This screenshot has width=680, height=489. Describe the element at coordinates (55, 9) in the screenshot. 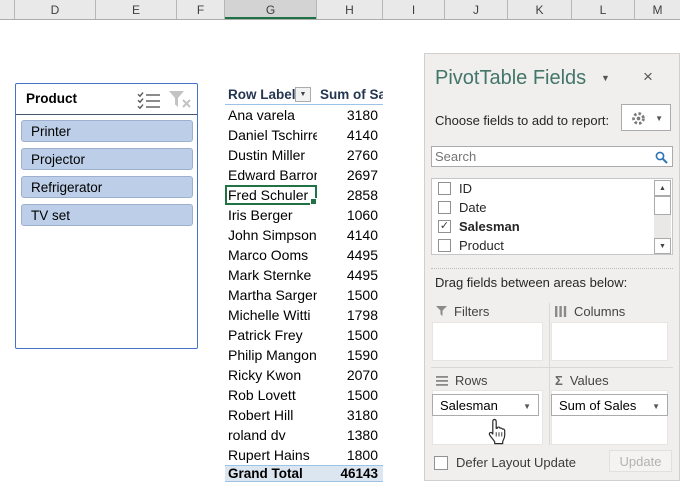

I see `column-header-d: D` at that location.